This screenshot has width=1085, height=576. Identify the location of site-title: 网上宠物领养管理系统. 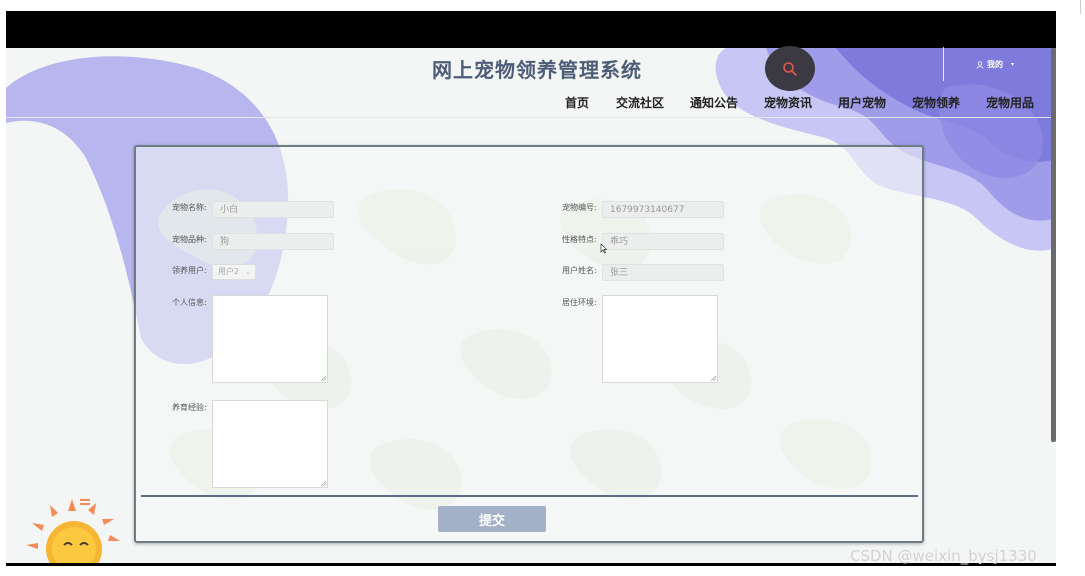
(537, 70).